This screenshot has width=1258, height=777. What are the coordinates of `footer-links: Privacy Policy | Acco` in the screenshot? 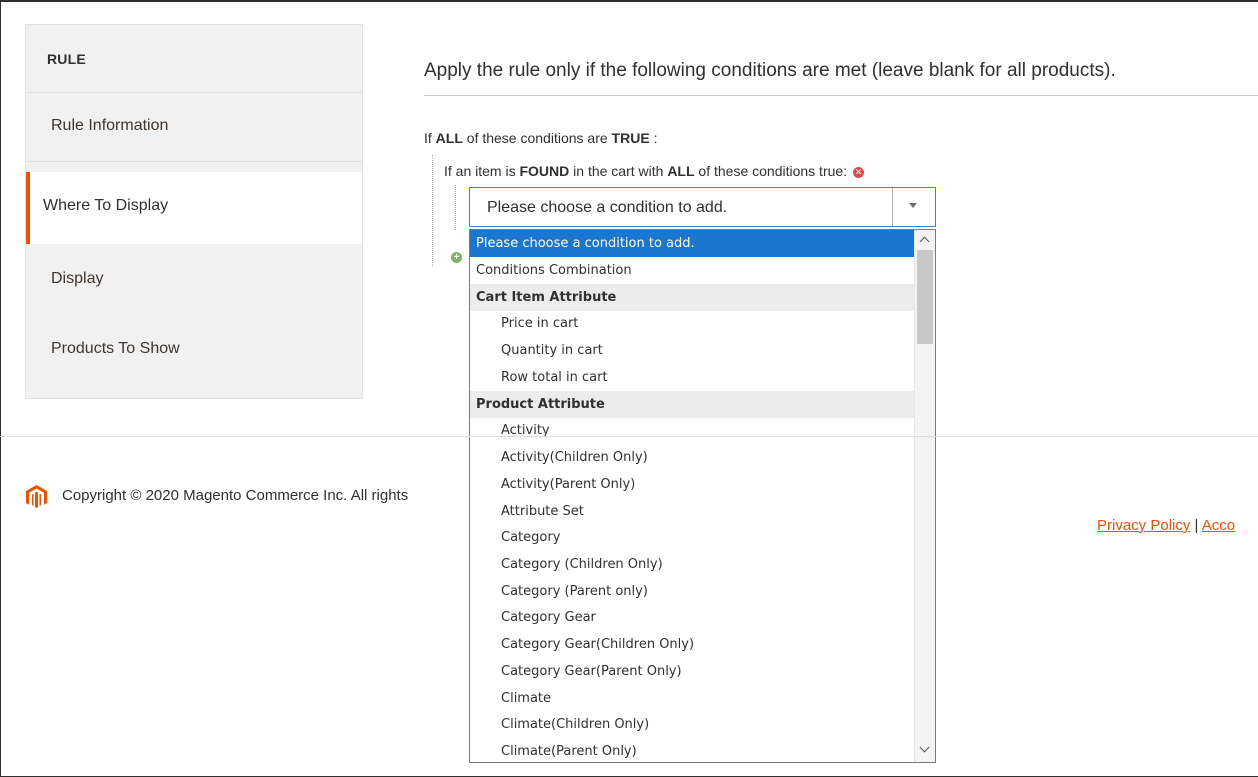 It's located at (1166, 525).